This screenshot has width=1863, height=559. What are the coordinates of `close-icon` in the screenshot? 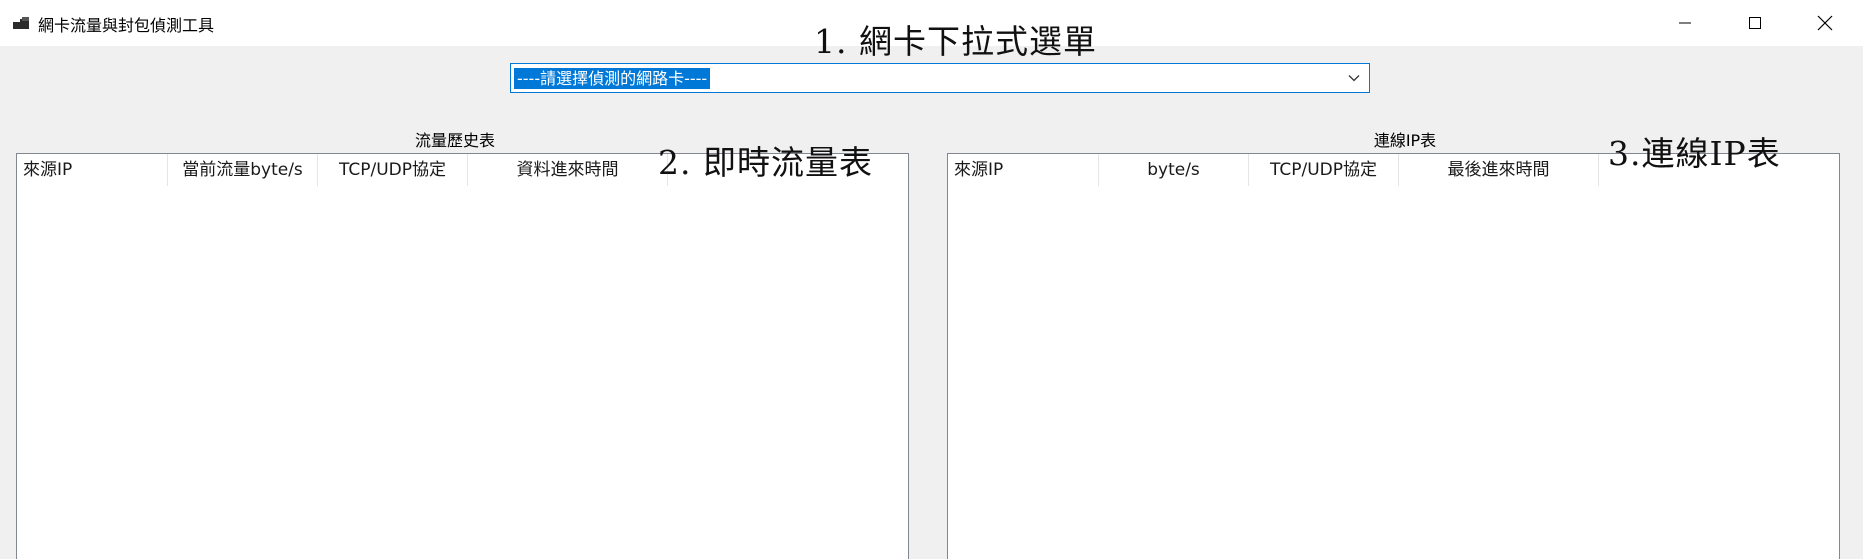 It's located at (1825, 23).